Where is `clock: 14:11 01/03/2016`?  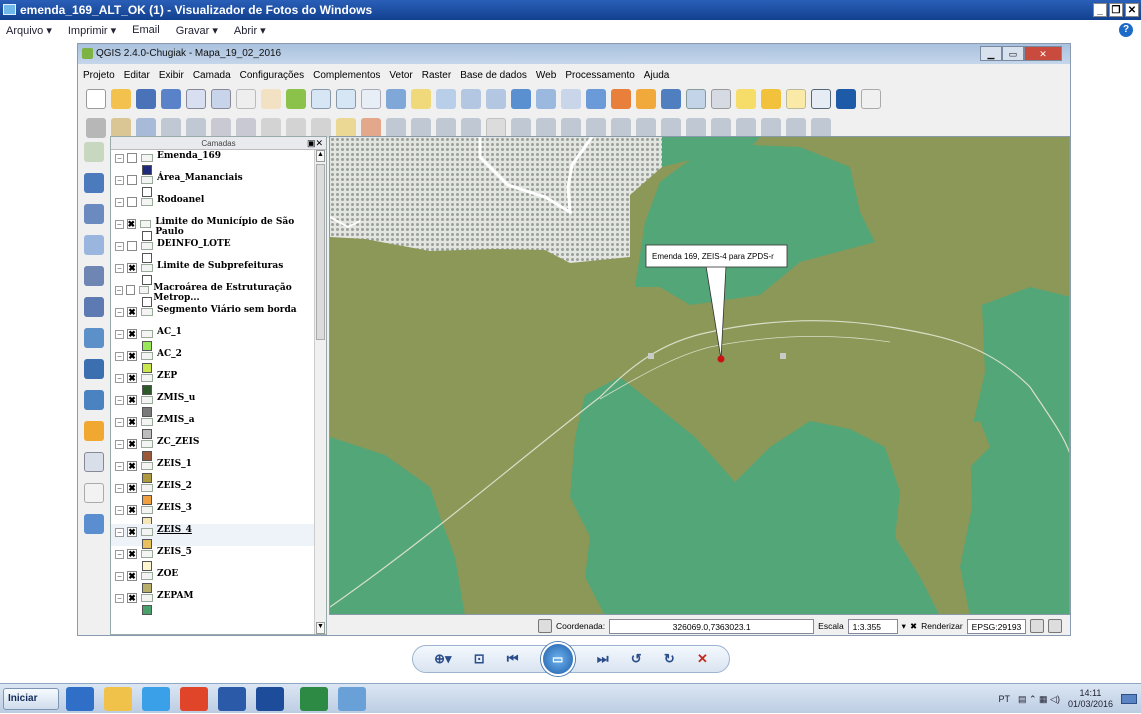
clock: 14:11 01/03/2016 is located at coordinates (1090, 699).